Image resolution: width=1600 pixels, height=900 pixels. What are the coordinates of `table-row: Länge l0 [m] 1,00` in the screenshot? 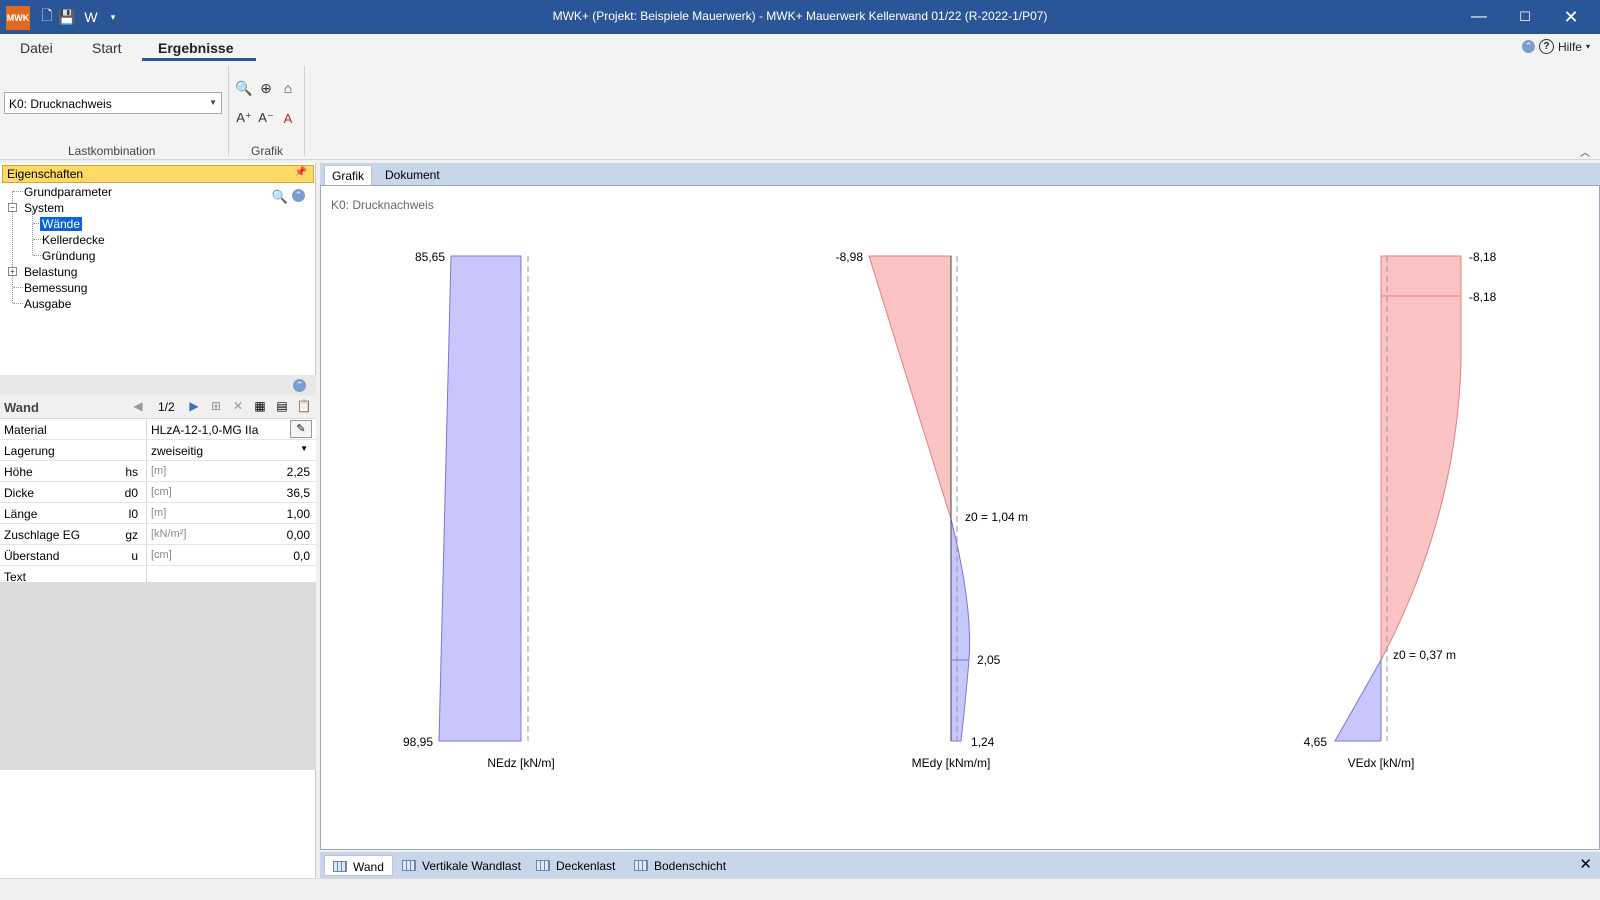 It's located at (158, 513).